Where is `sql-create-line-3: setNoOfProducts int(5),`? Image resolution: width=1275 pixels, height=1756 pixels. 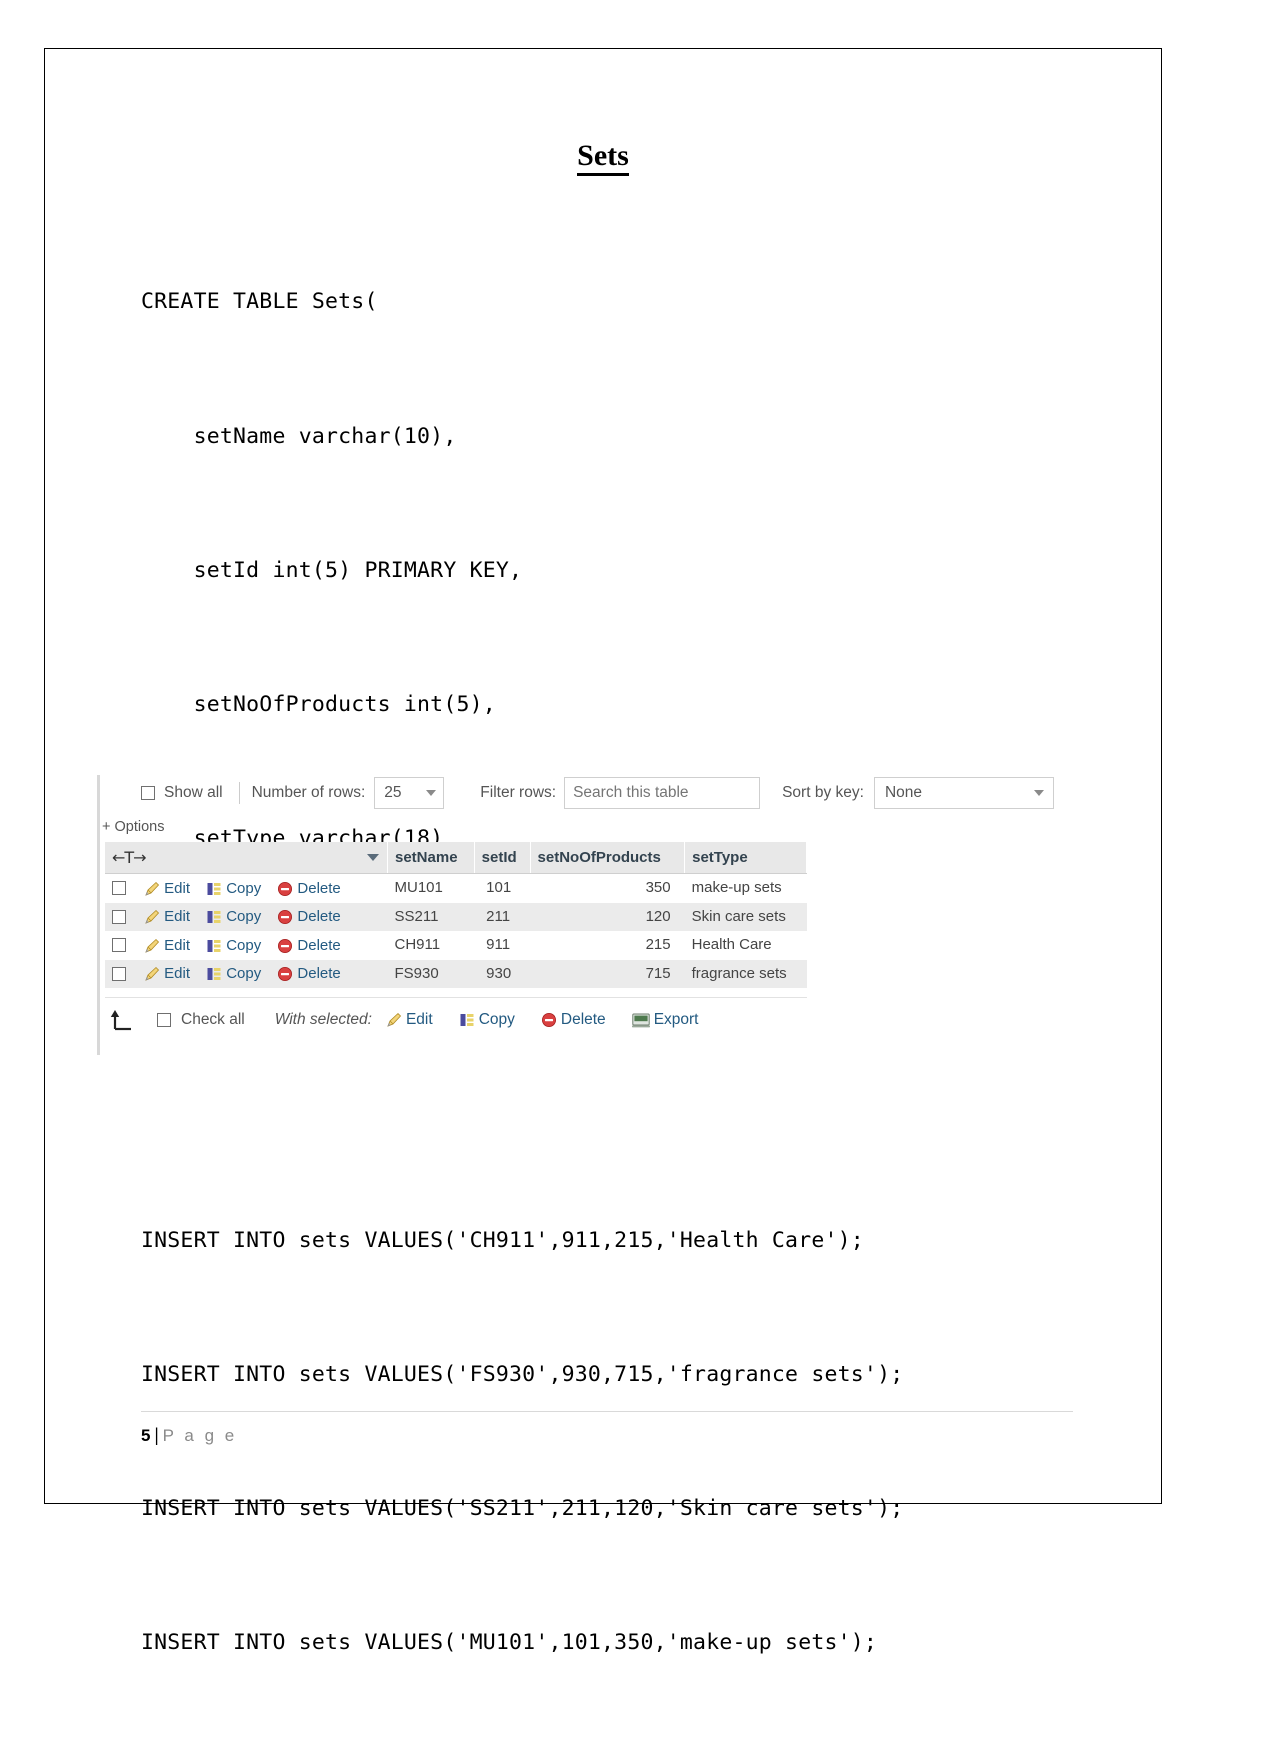
sql-create-line-3: setNoOfProducts int(5), is located at coordinates (318, 704).